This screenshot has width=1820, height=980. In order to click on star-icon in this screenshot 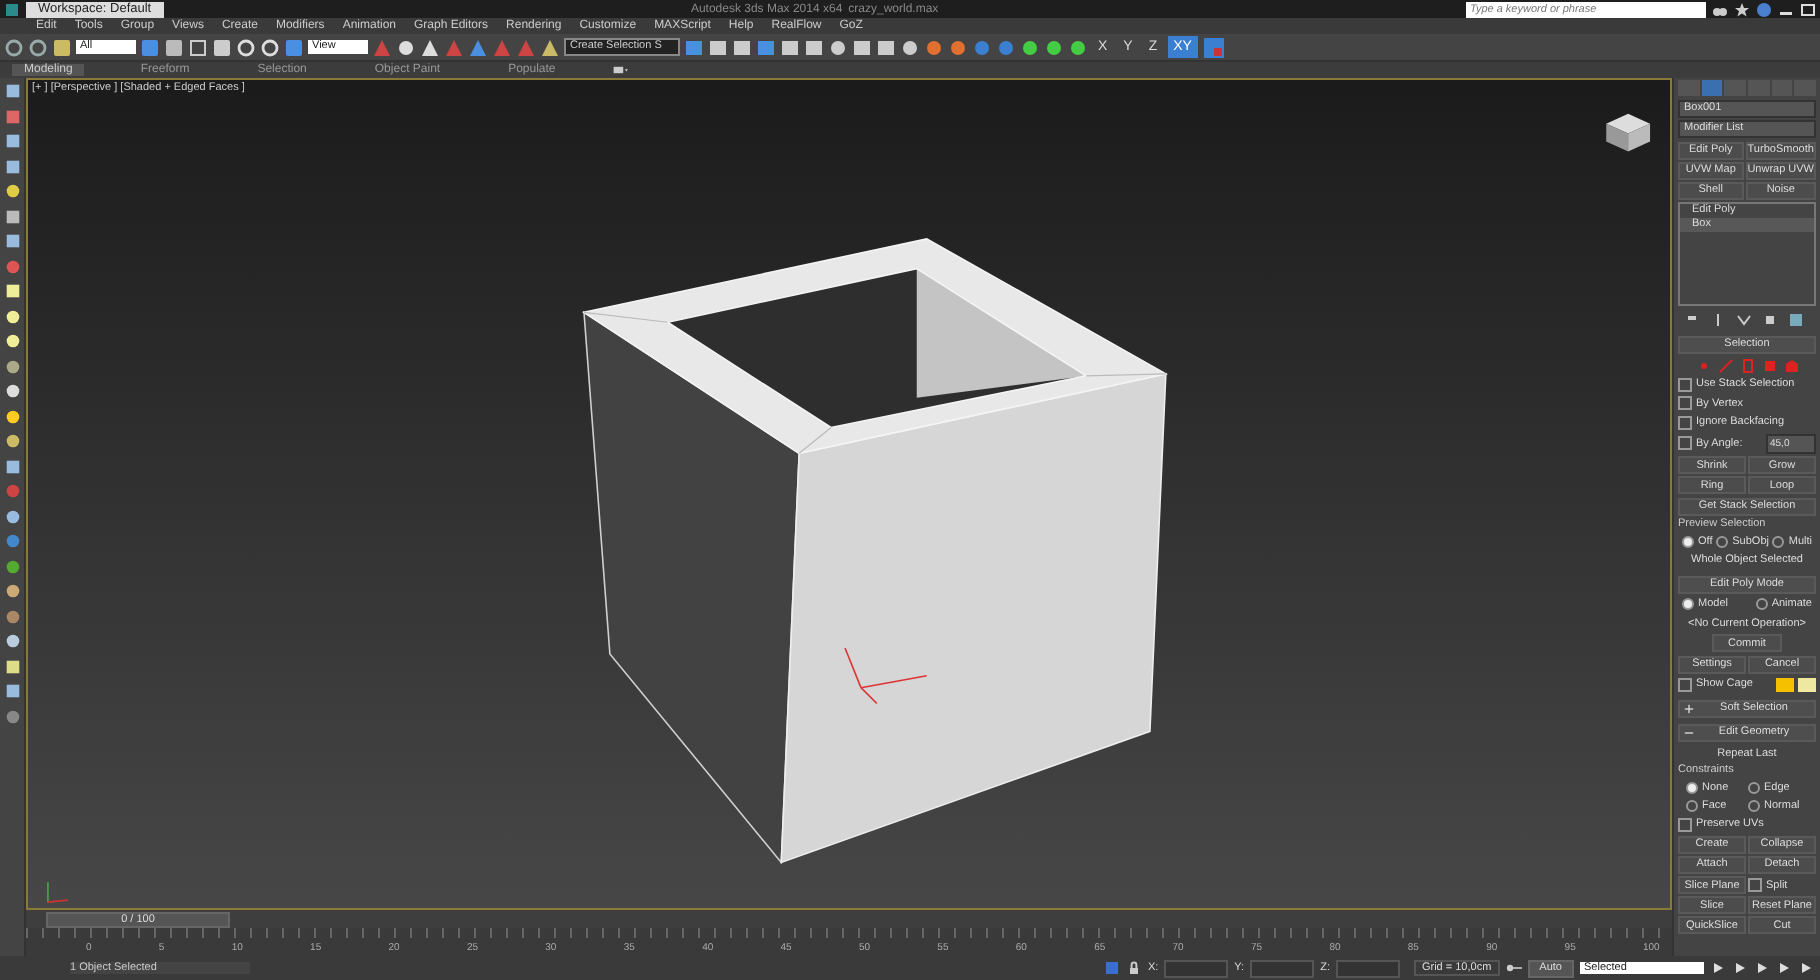, I will do `click(1742, 9)`.